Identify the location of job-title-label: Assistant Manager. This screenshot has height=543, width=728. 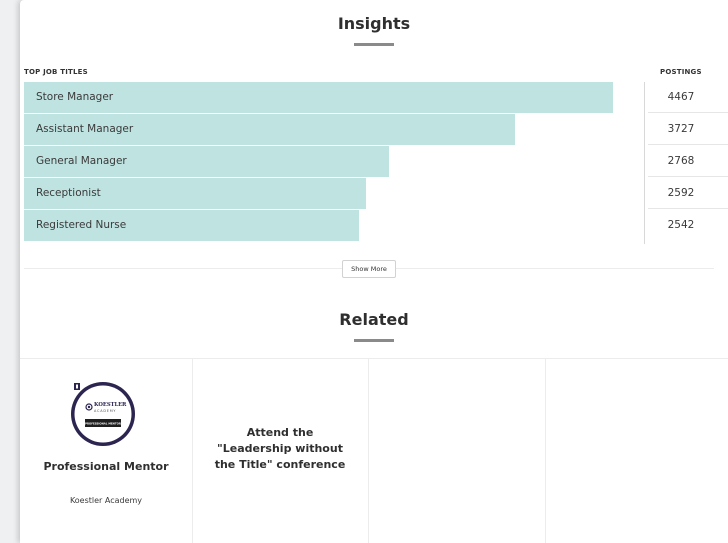
(85, 129).